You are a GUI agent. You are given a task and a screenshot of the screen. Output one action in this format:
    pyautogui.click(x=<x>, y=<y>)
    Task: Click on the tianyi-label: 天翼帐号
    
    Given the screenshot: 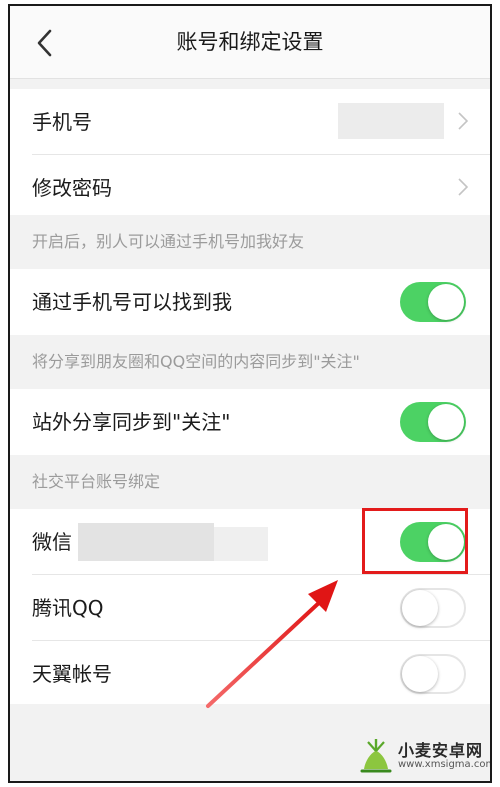 What is the action you would take?
    pyautogui.click(x=72, y=674)
    